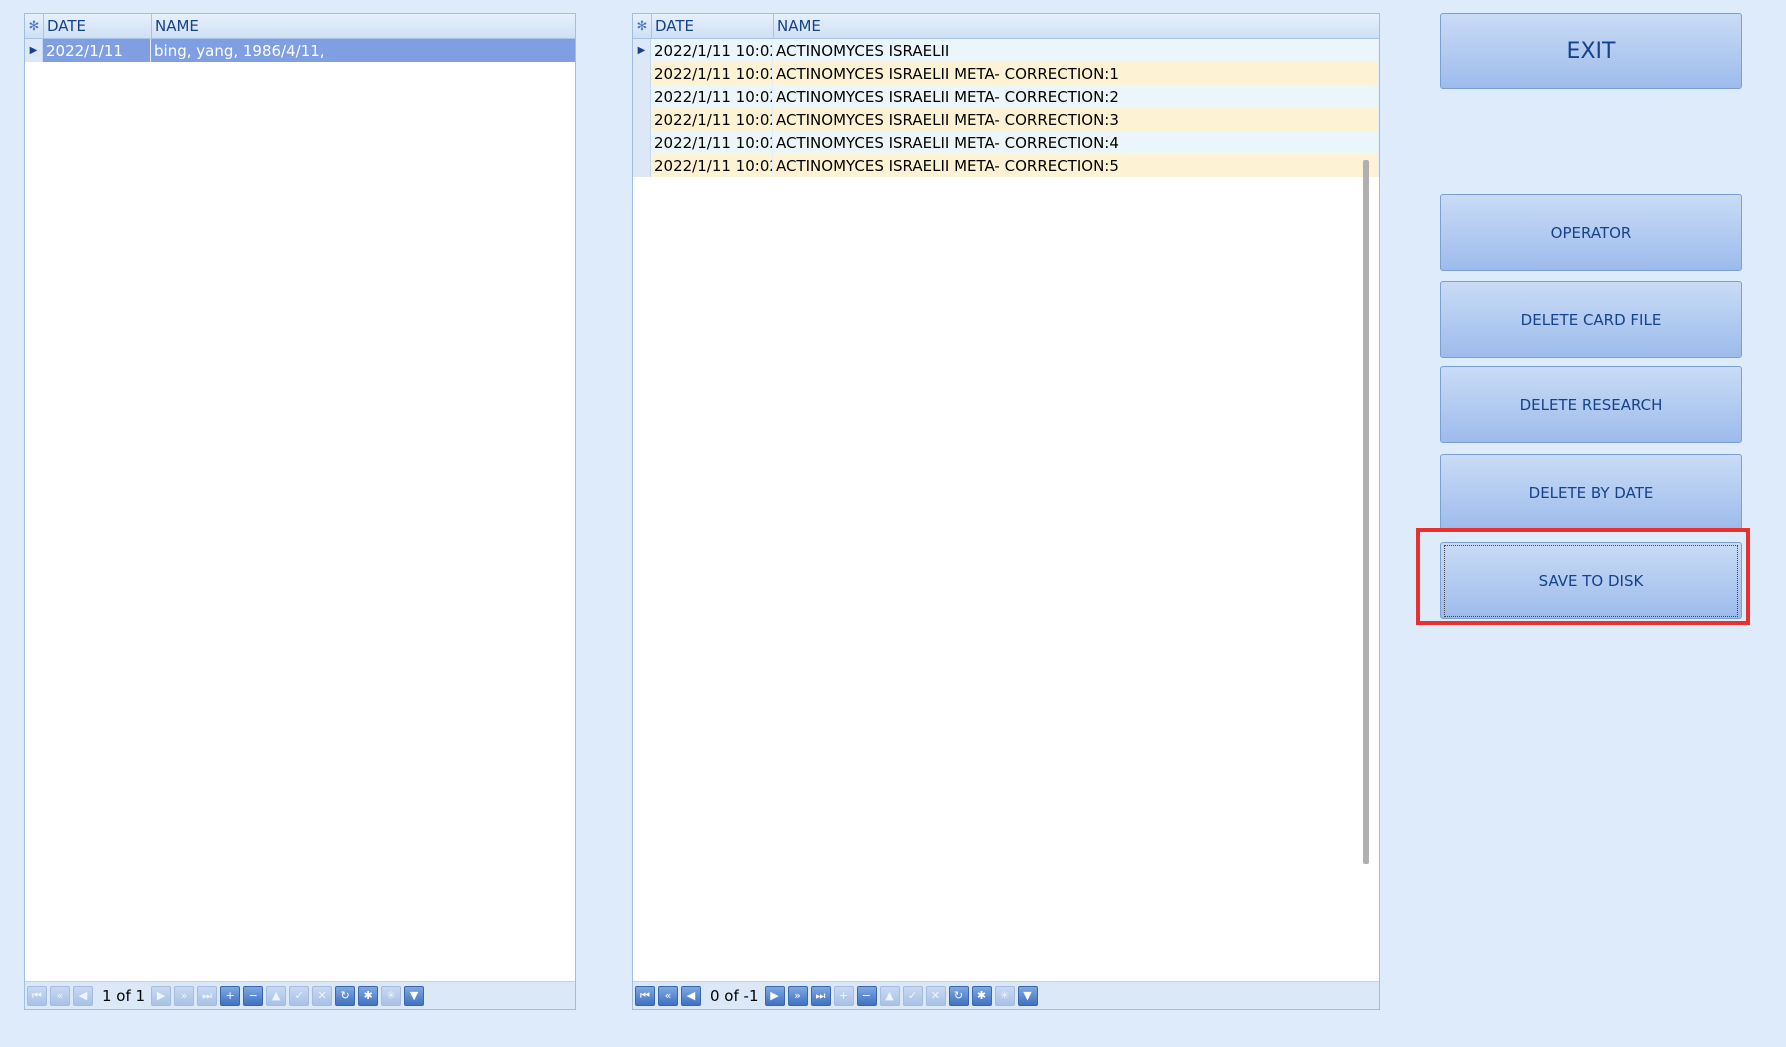  I want to click on cell-name: ACTINOMYCES ISRAELII META- CORRECTION:5, so click(1076, 165).